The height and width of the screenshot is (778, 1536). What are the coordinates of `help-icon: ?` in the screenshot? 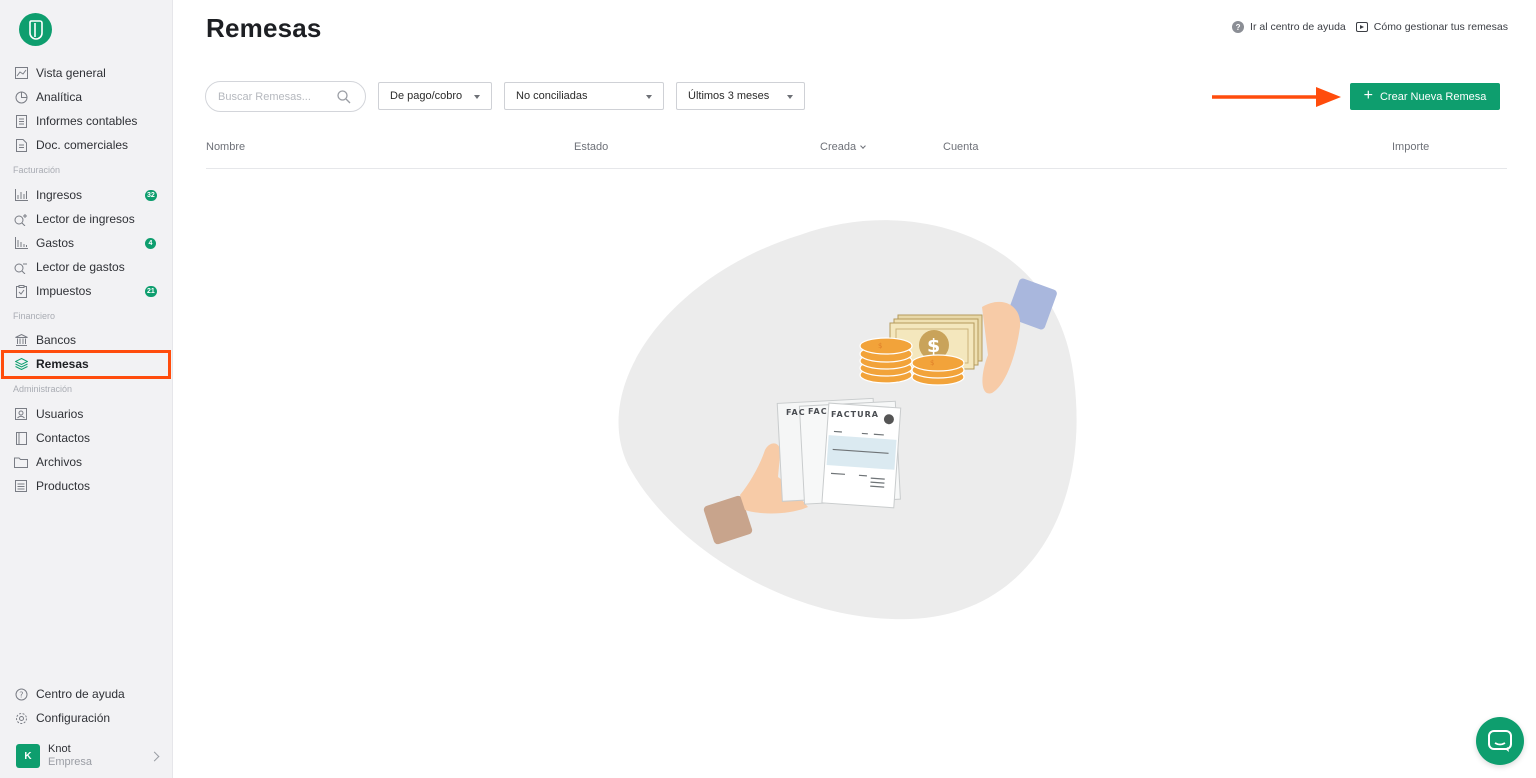 It's located at (21, 694).